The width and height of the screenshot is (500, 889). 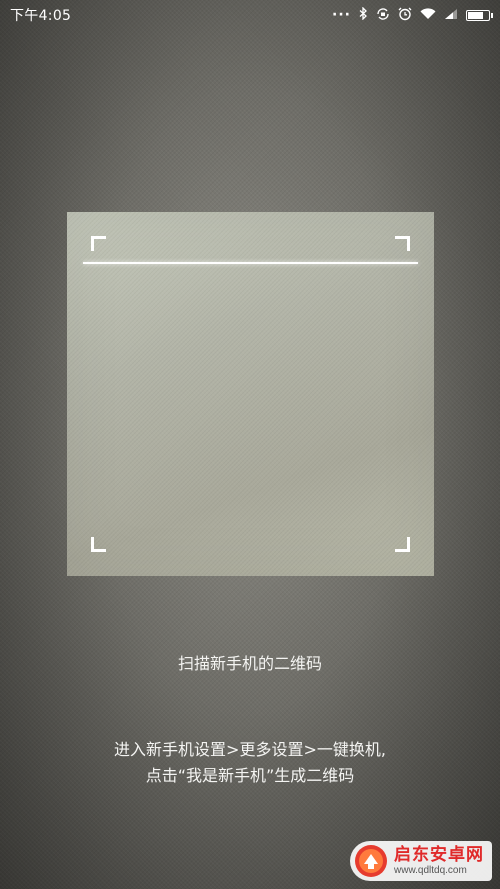 I want to click on scan-corner-top-left, so click(x=98, y=243).